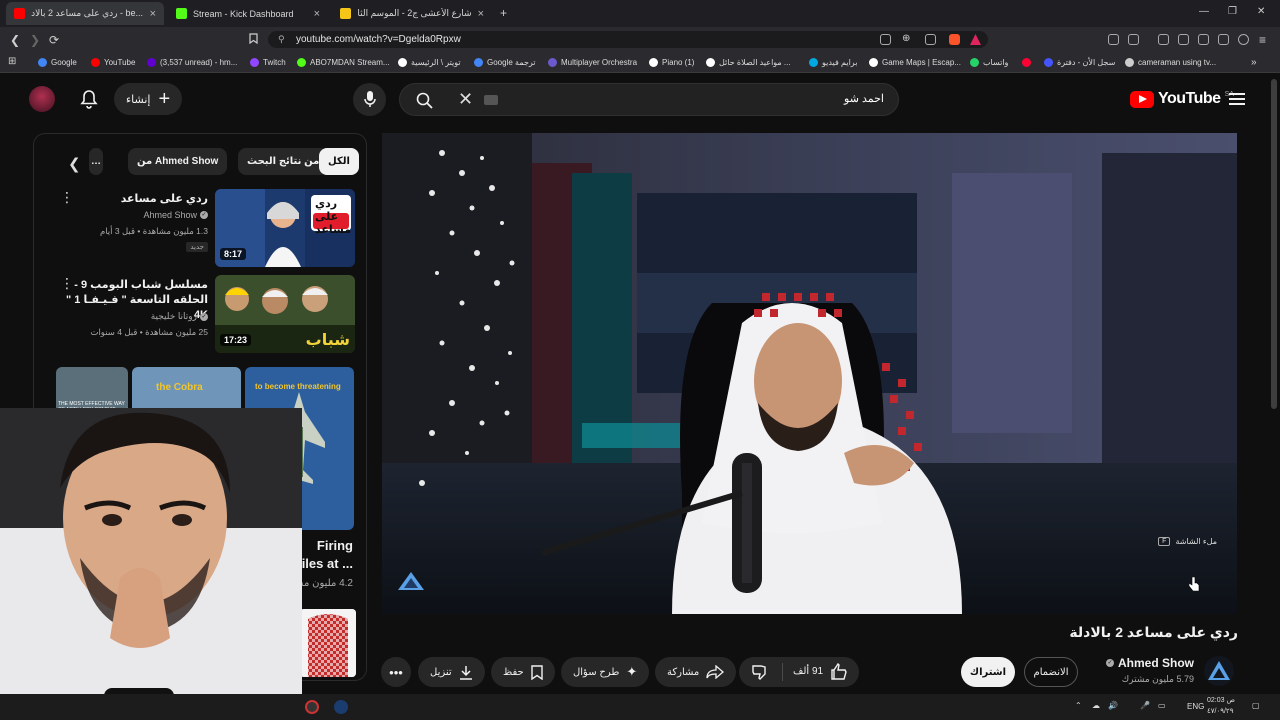 The height and width of the screenshot is (720, 1280). I want to click on like-icon, so click(839, 673).